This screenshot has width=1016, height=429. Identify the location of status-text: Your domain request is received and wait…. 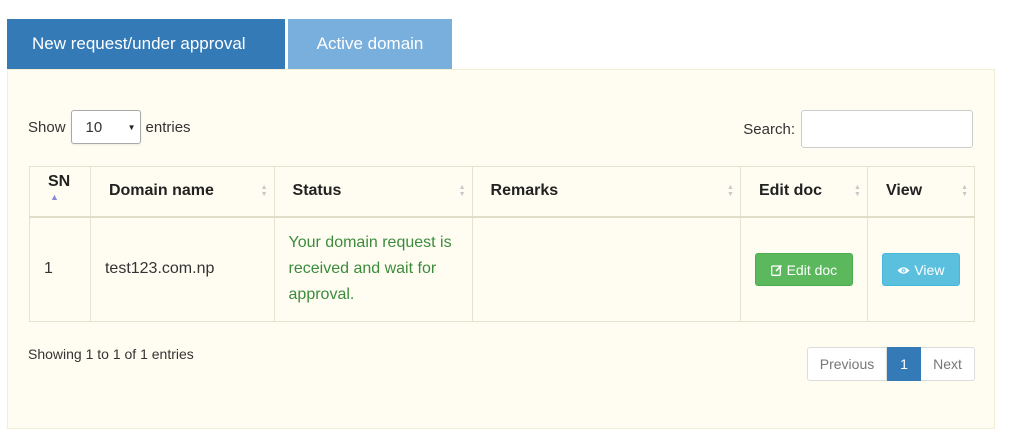
(370, 269).